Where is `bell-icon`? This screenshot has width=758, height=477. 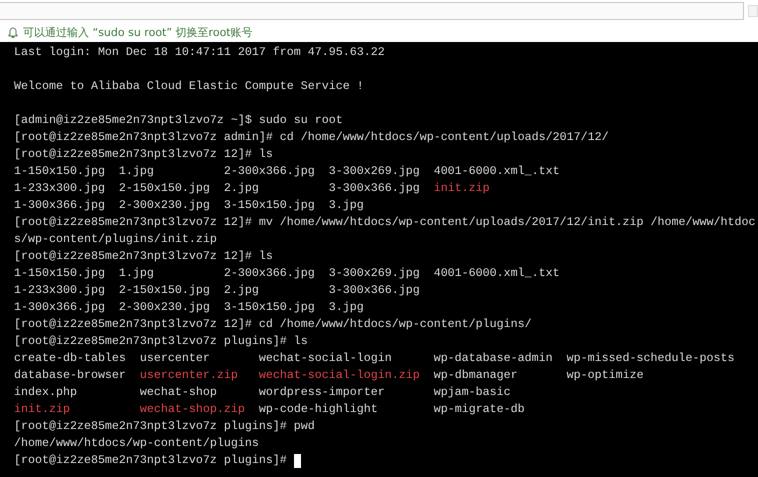 bell-icon is located at coordinates (13, 32).